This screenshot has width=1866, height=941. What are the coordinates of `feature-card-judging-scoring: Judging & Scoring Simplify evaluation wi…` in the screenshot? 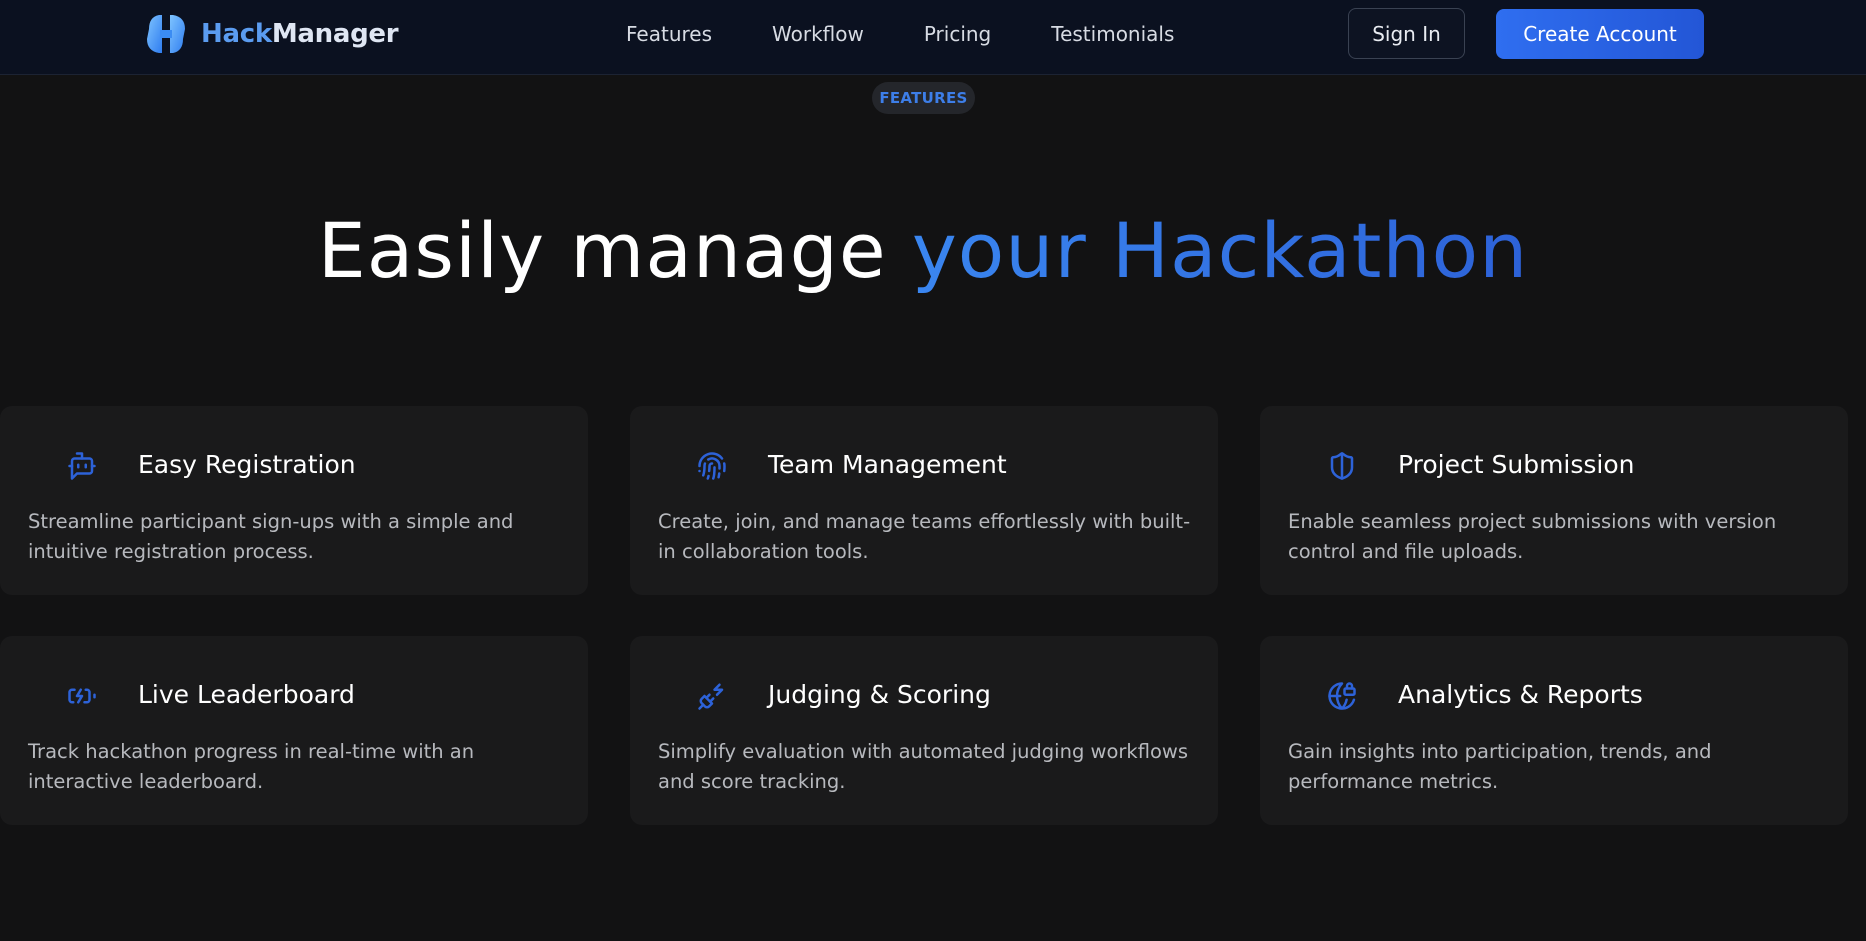 It's located at (924, 730).